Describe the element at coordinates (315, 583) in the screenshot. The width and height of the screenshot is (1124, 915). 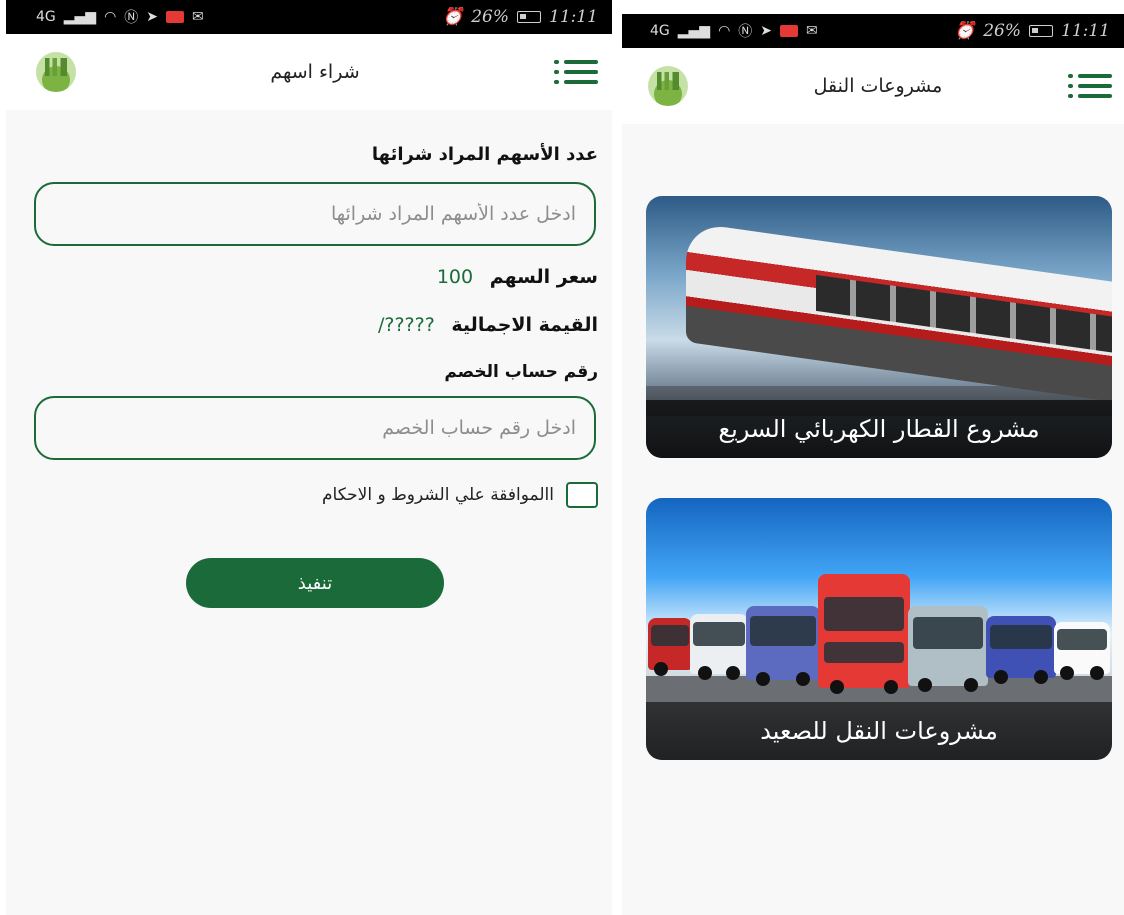
I see `submit-button: تنفيذ` at that location.